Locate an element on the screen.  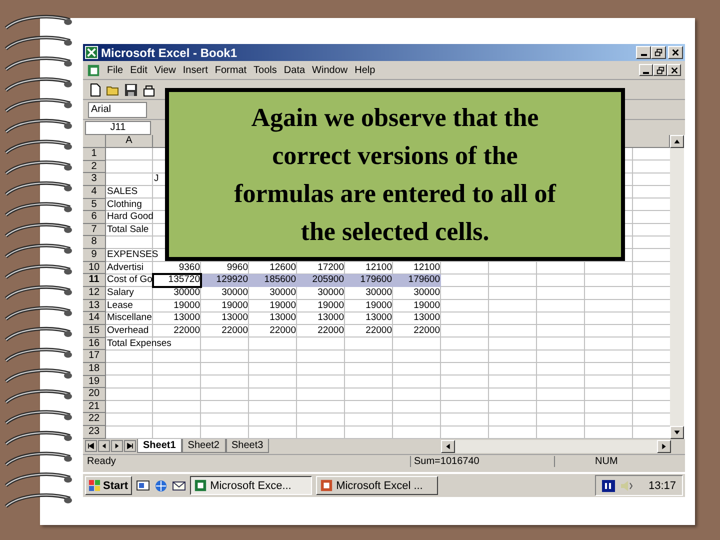
row-header: 1 is located at coordinates (94, 154).